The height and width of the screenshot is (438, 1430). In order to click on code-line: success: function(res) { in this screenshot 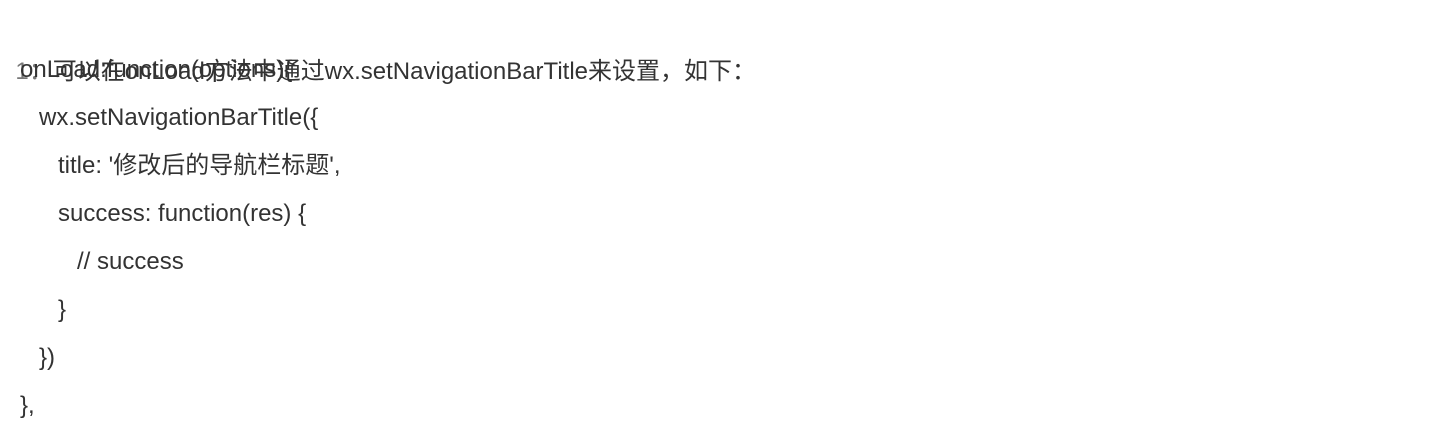, I will do `click(182, 213)`.